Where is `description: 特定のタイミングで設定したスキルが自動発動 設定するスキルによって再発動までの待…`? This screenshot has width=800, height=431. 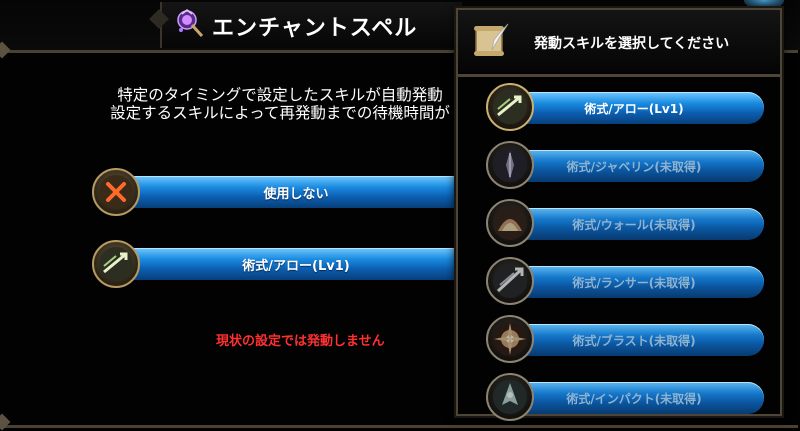 description: 特定のタイミングで設定したスキルが自動発動 設定するスキルによって再発動までの待… is located at coordinates (280, 104).